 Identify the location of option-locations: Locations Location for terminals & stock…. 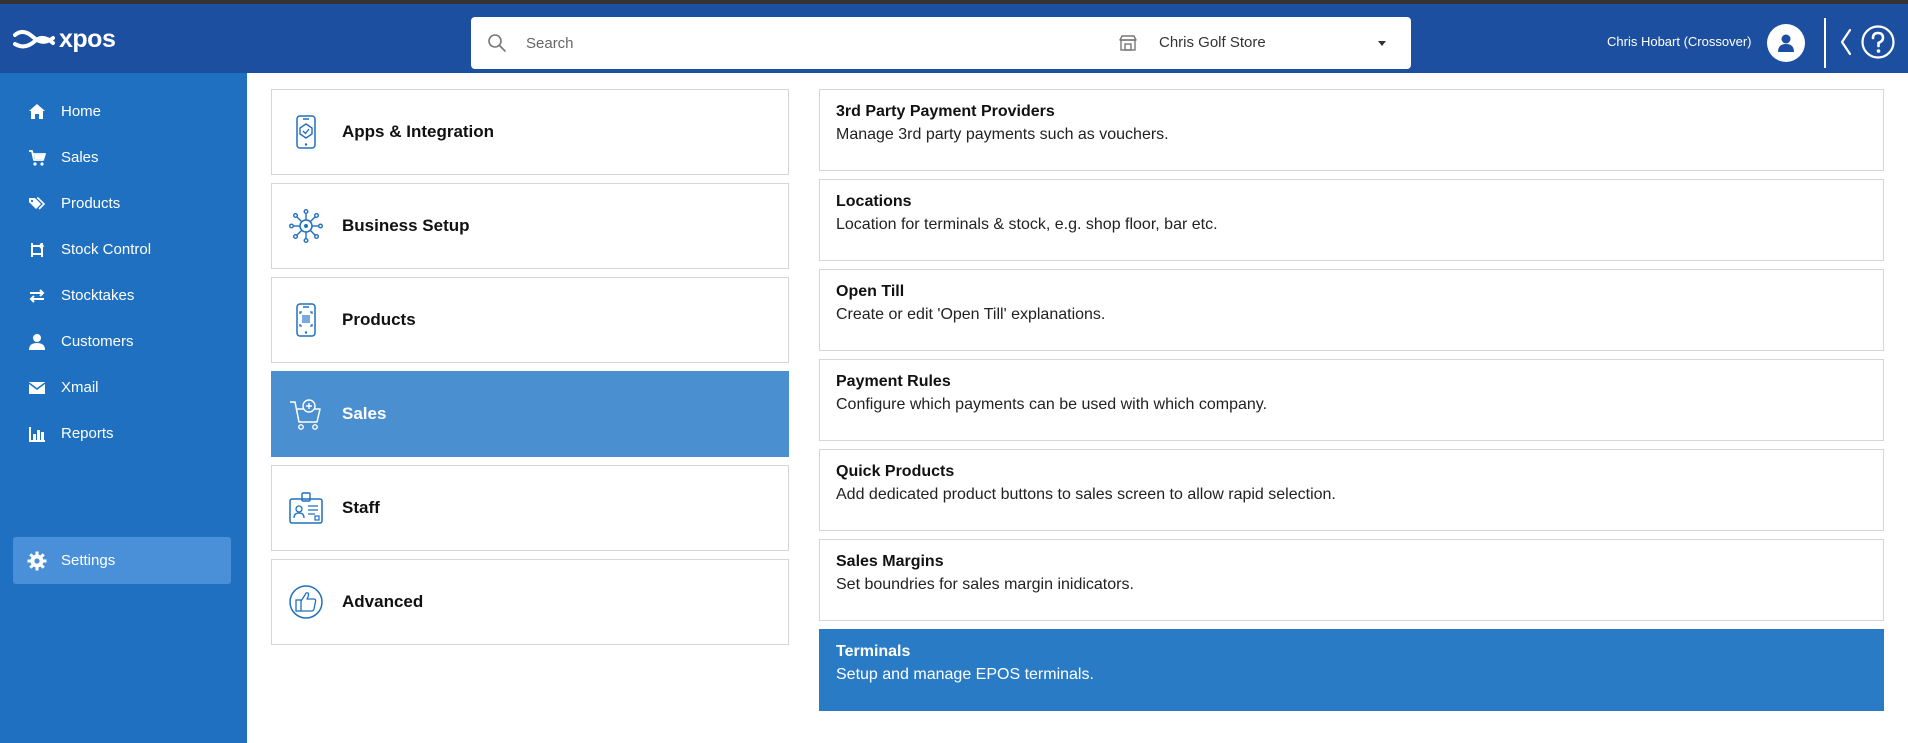
(1351, 220).